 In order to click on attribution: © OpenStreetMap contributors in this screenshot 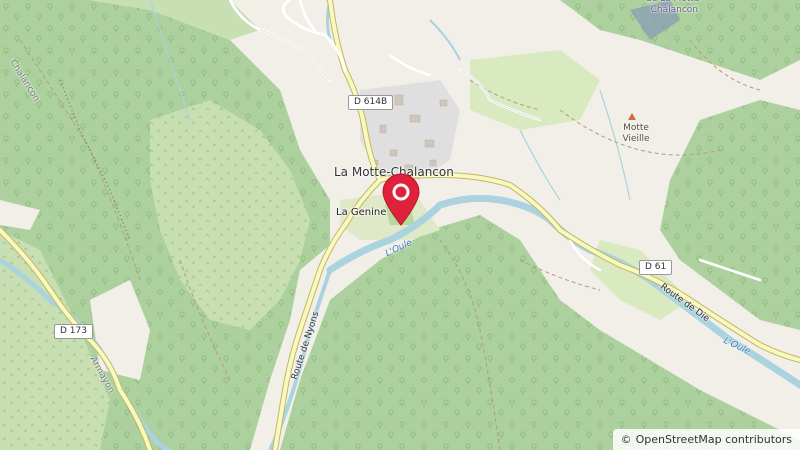, I will do `click(706, 439)`.